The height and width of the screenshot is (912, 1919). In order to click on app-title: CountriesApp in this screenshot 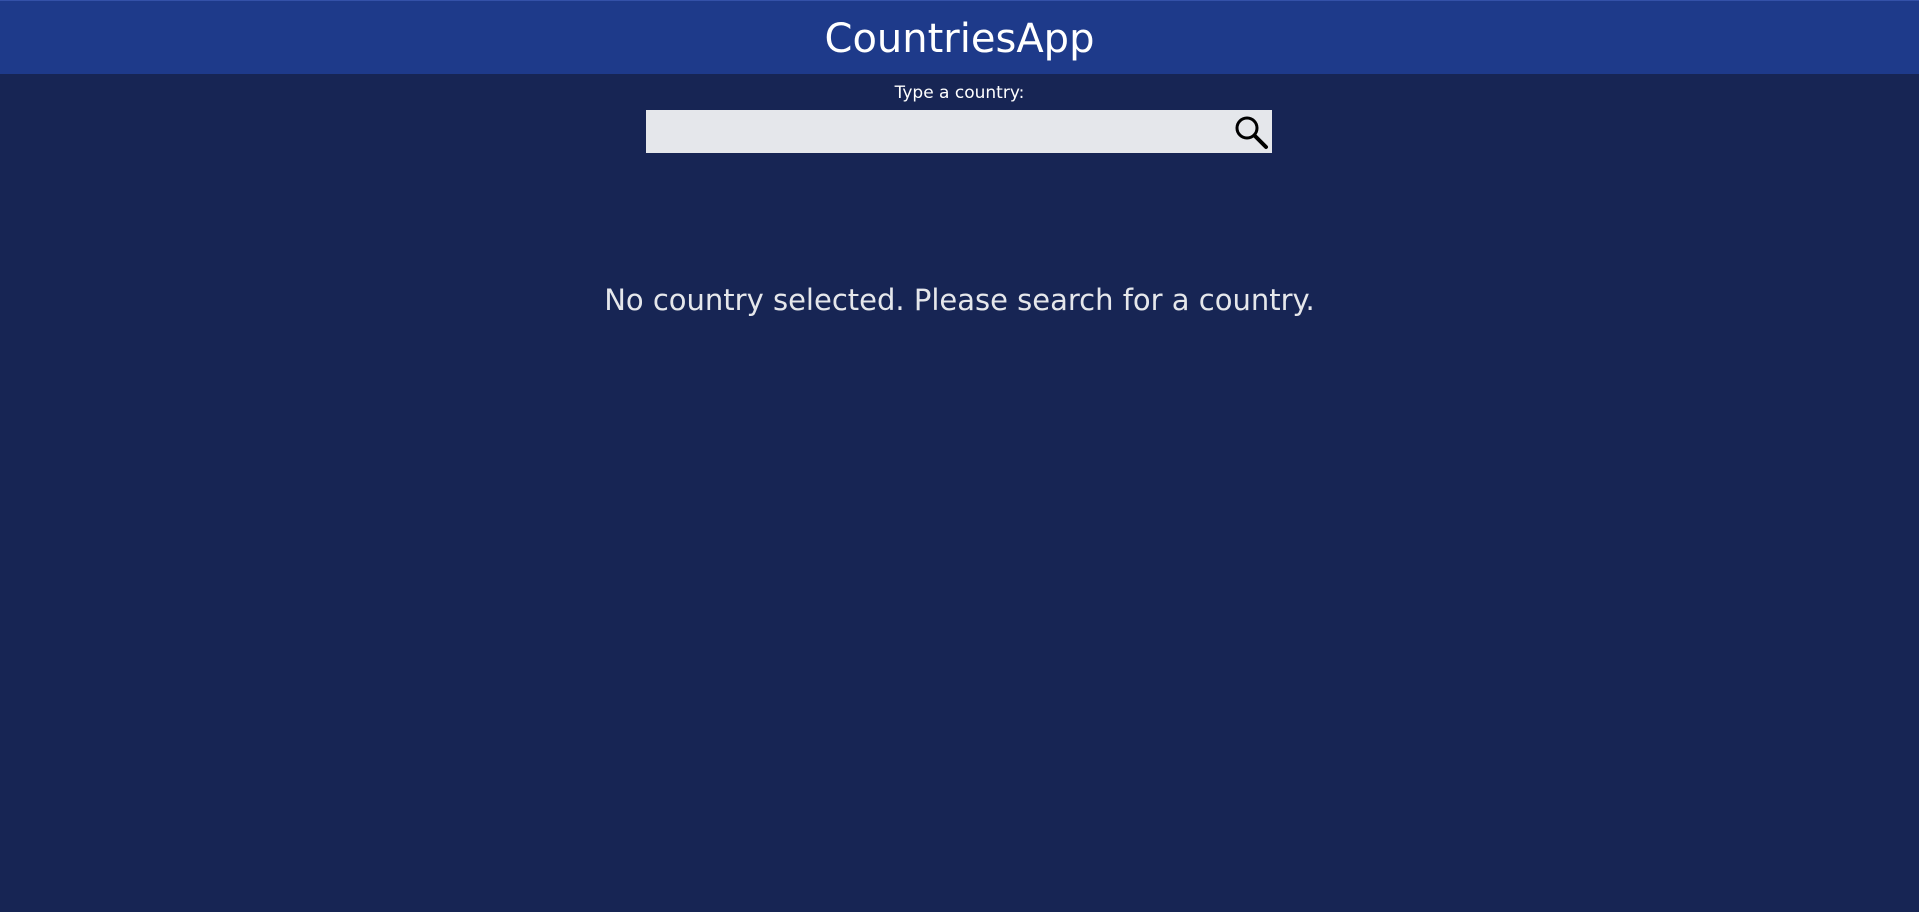, I will do `click(959, 39)`.